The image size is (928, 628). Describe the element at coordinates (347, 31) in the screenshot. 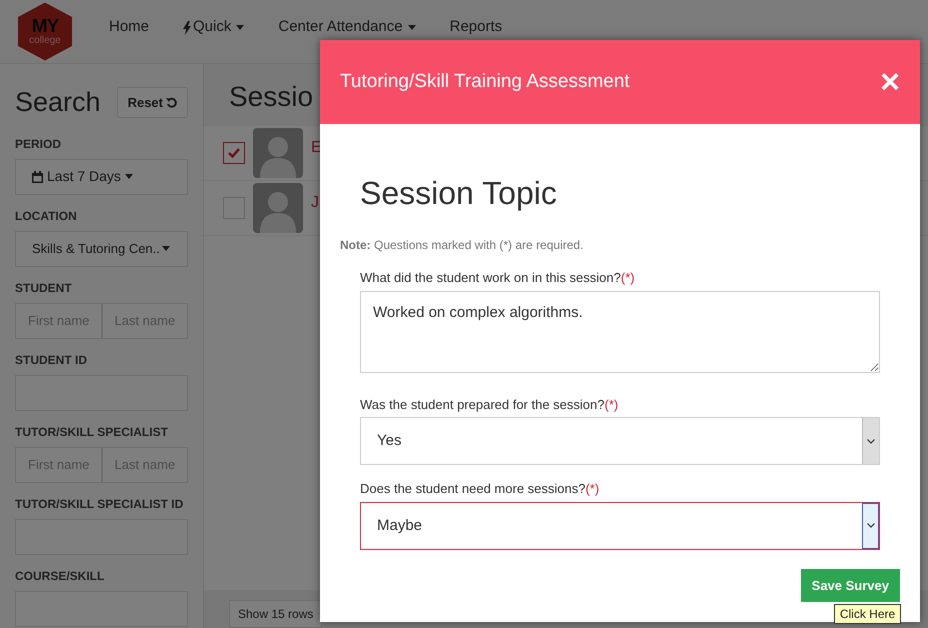

I see `nav-link: Center Attendance` at that location.